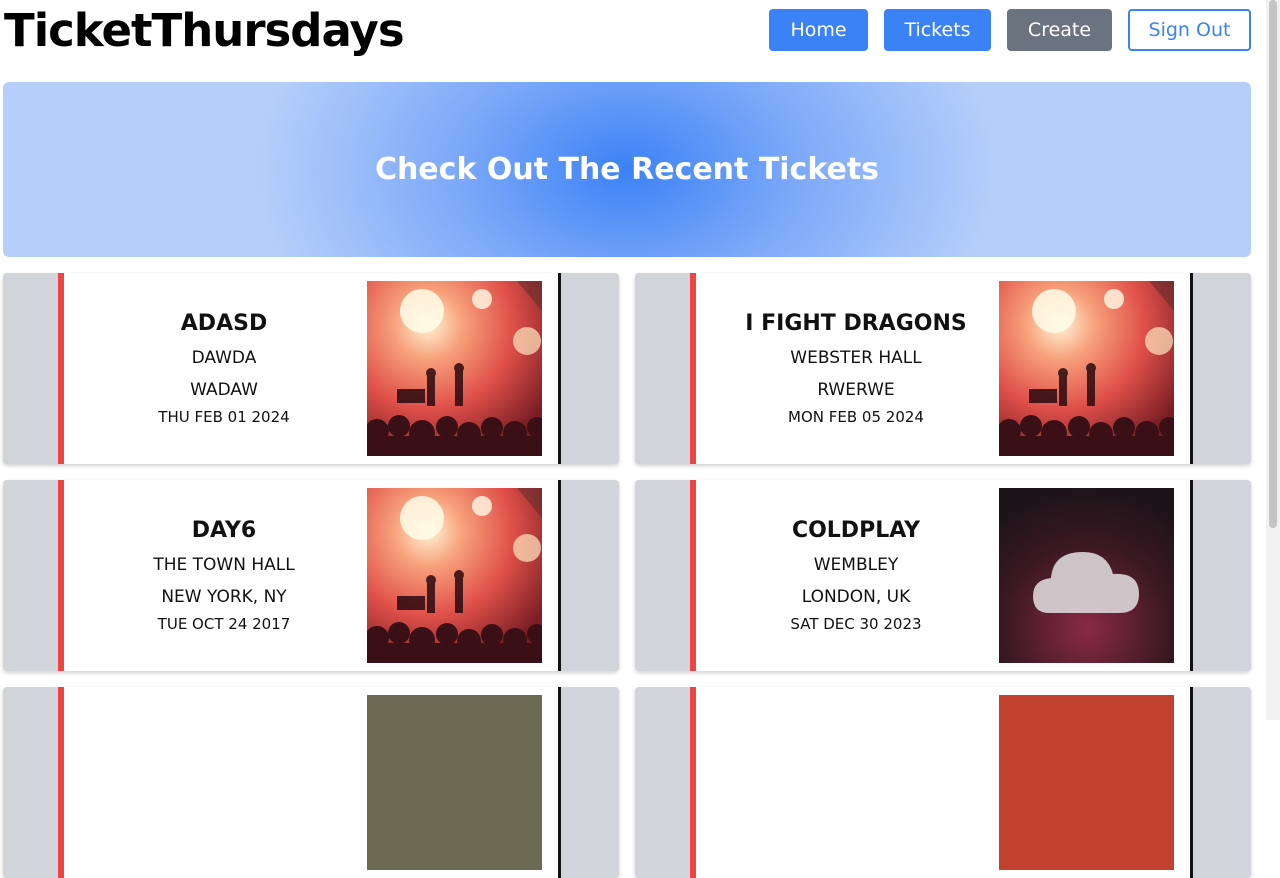 The image size is (1280, 878). I want to click on ticket-date: MON FEB 05 2024, so click(856, 417).